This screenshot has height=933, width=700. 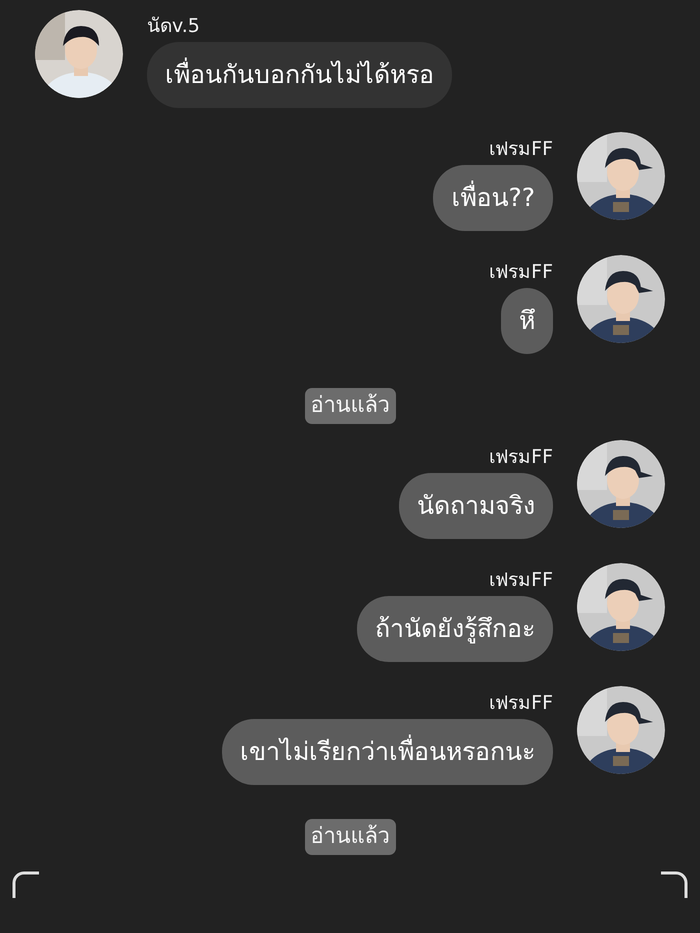 I want to click on message-bubble: หึ, so click(x=527, y=321).